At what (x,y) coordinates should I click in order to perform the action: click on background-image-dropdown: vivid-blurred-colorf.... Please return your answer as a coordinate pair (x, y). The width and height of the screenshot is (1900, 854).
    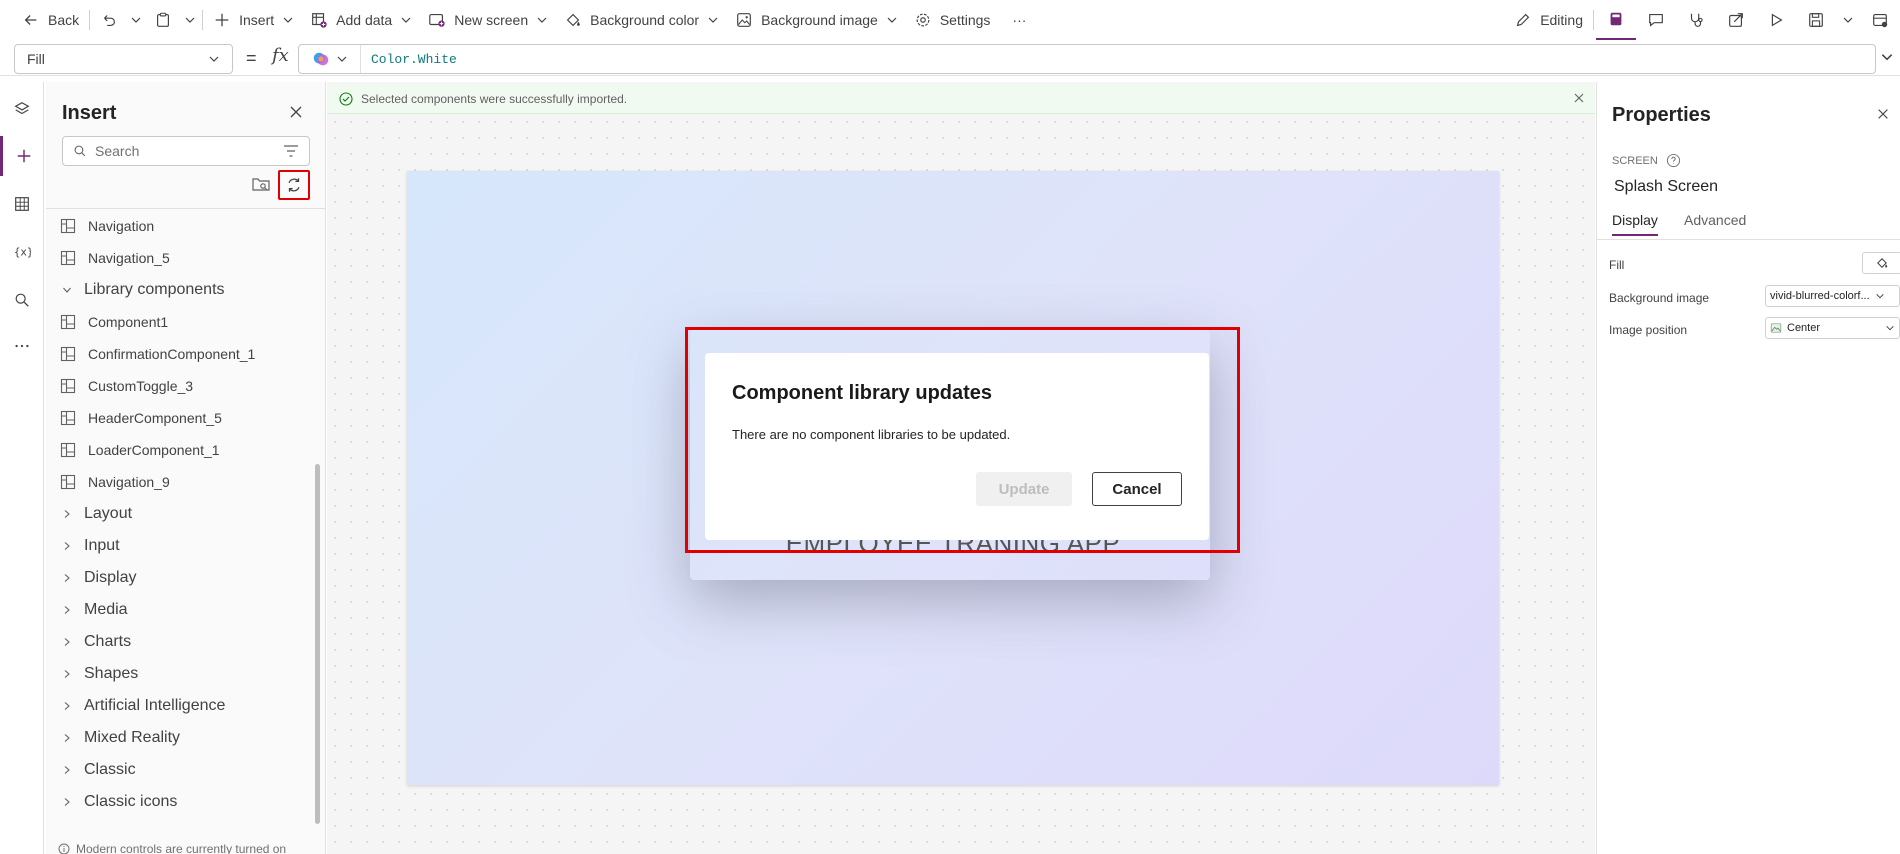
    Looking at the image, I should click on (1832, 296).